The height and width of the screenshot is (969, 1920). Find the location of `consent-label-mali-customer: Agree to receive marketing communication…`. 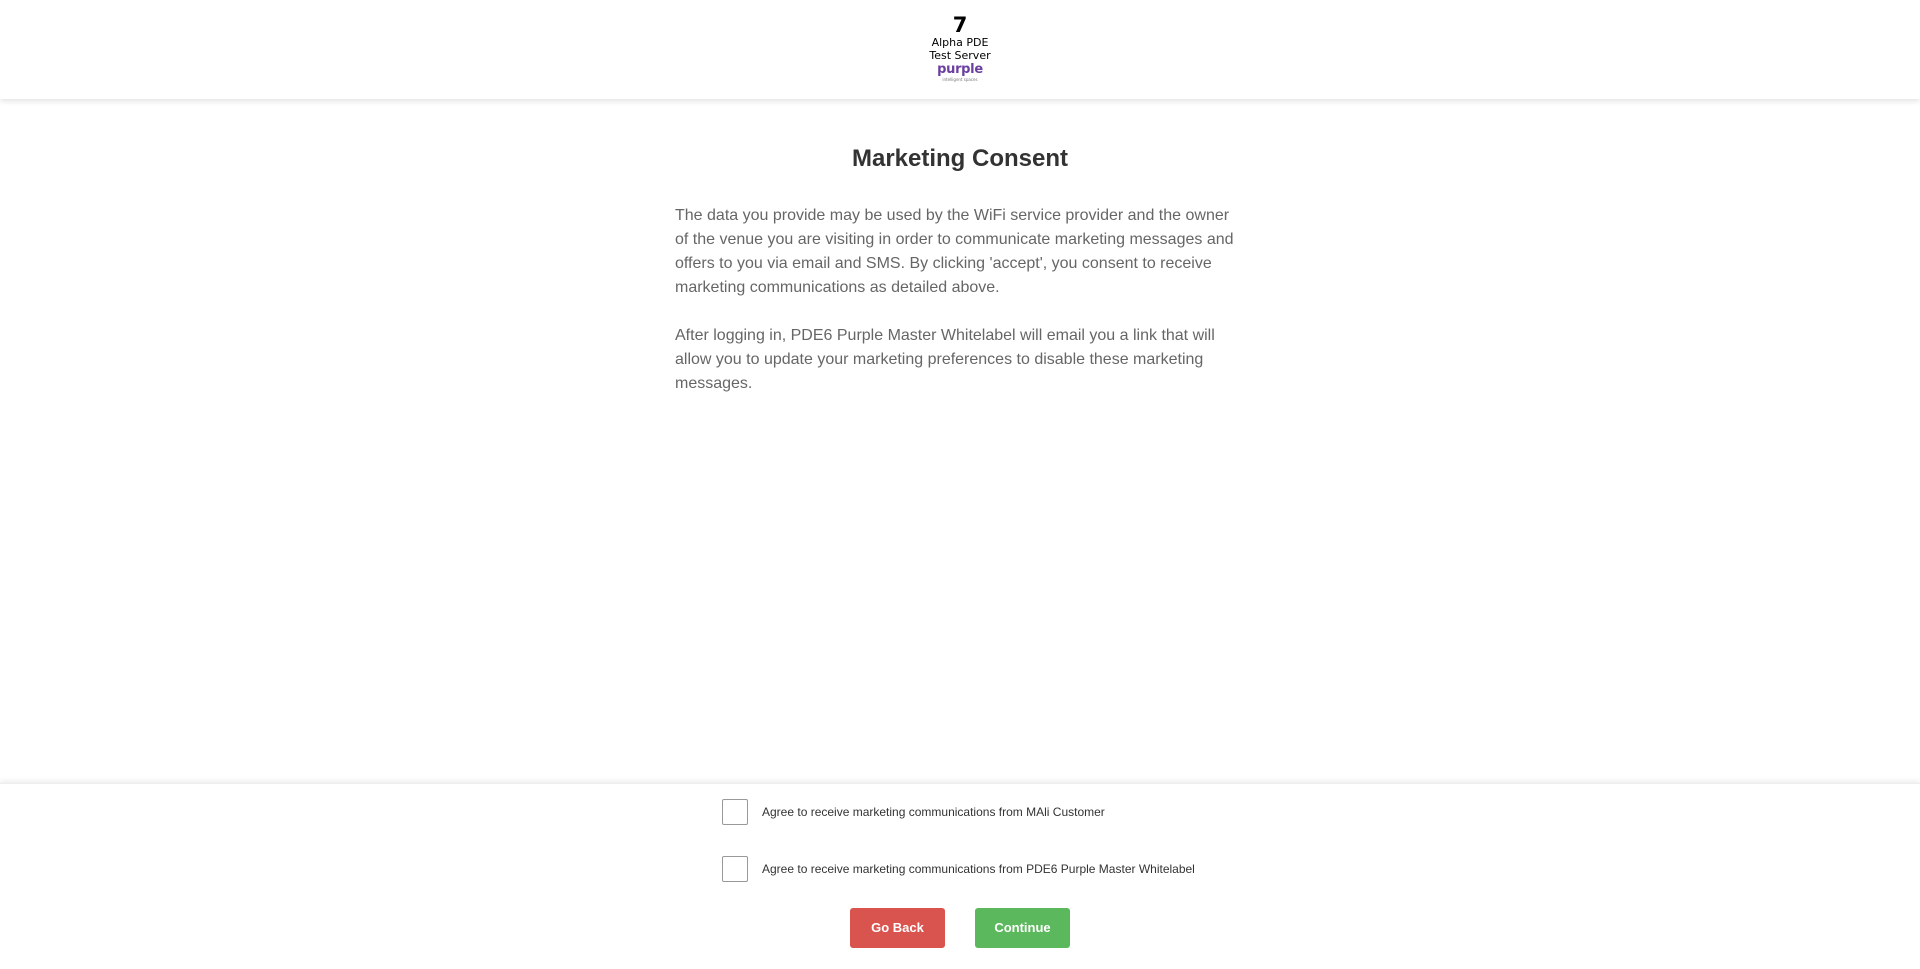

consent-label-mali-customer: Agree to receive marketing communication… is located at coordinates (933, 812).